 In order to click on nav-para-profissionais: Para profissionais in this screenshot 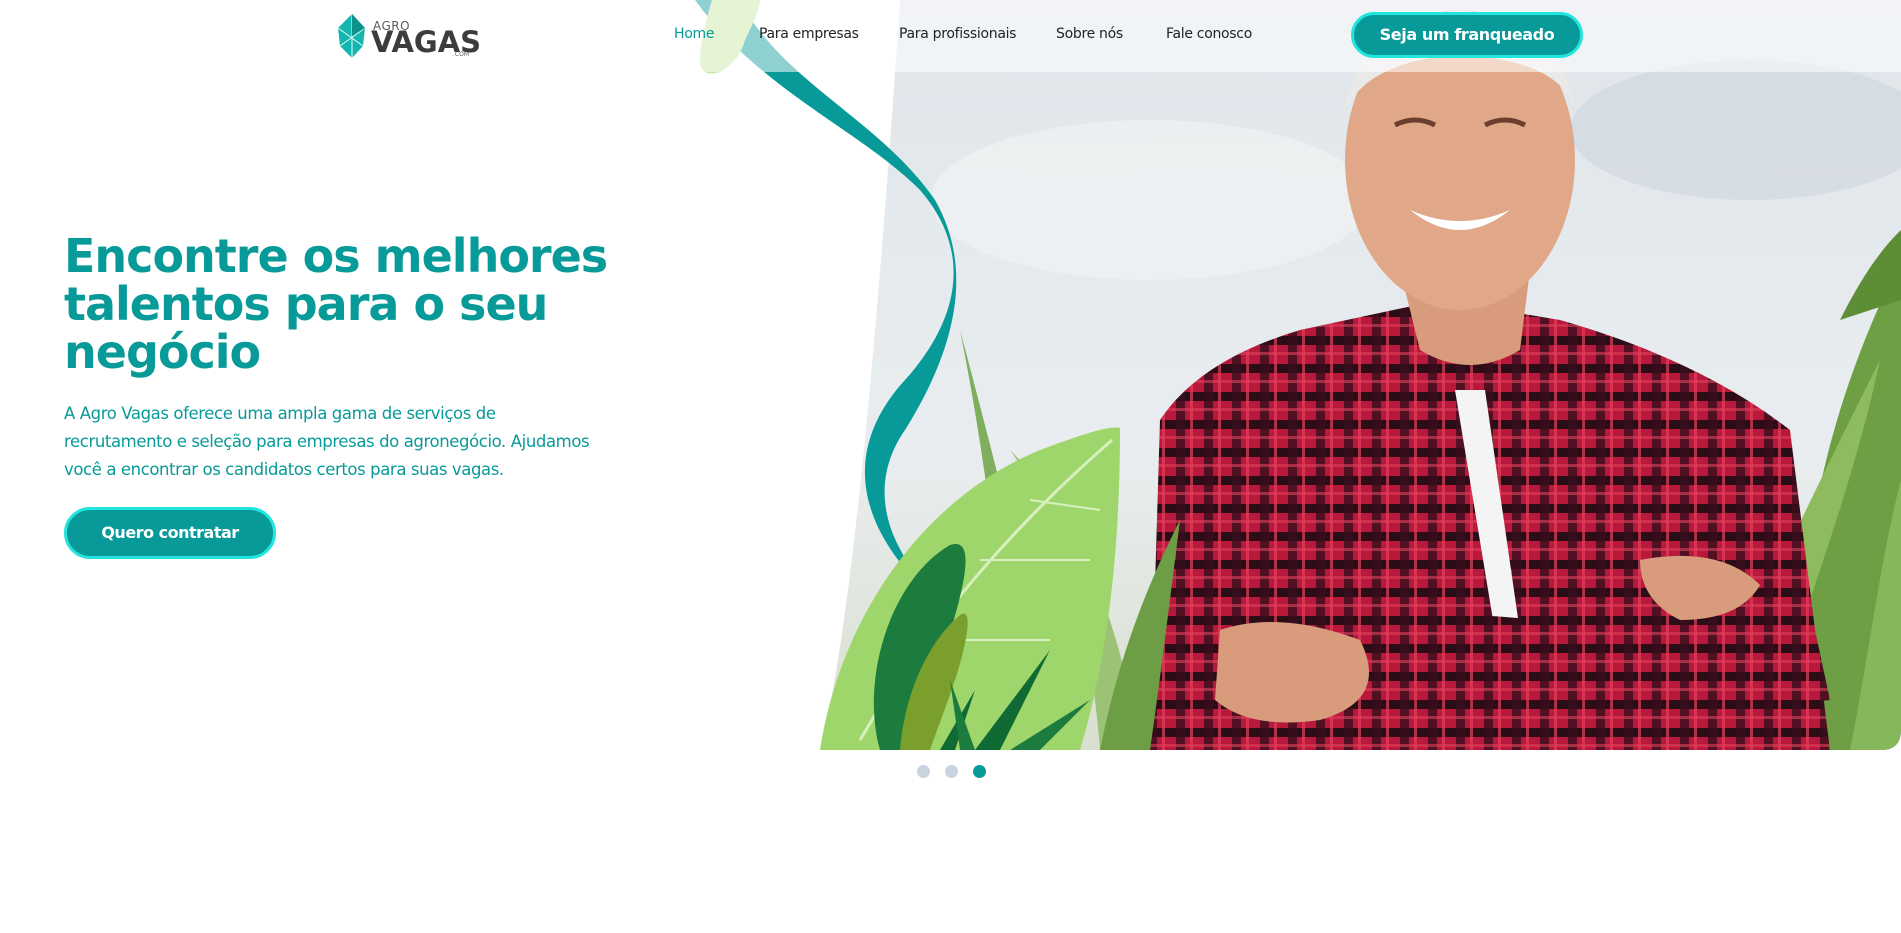, I will do `click(957, 34)`.